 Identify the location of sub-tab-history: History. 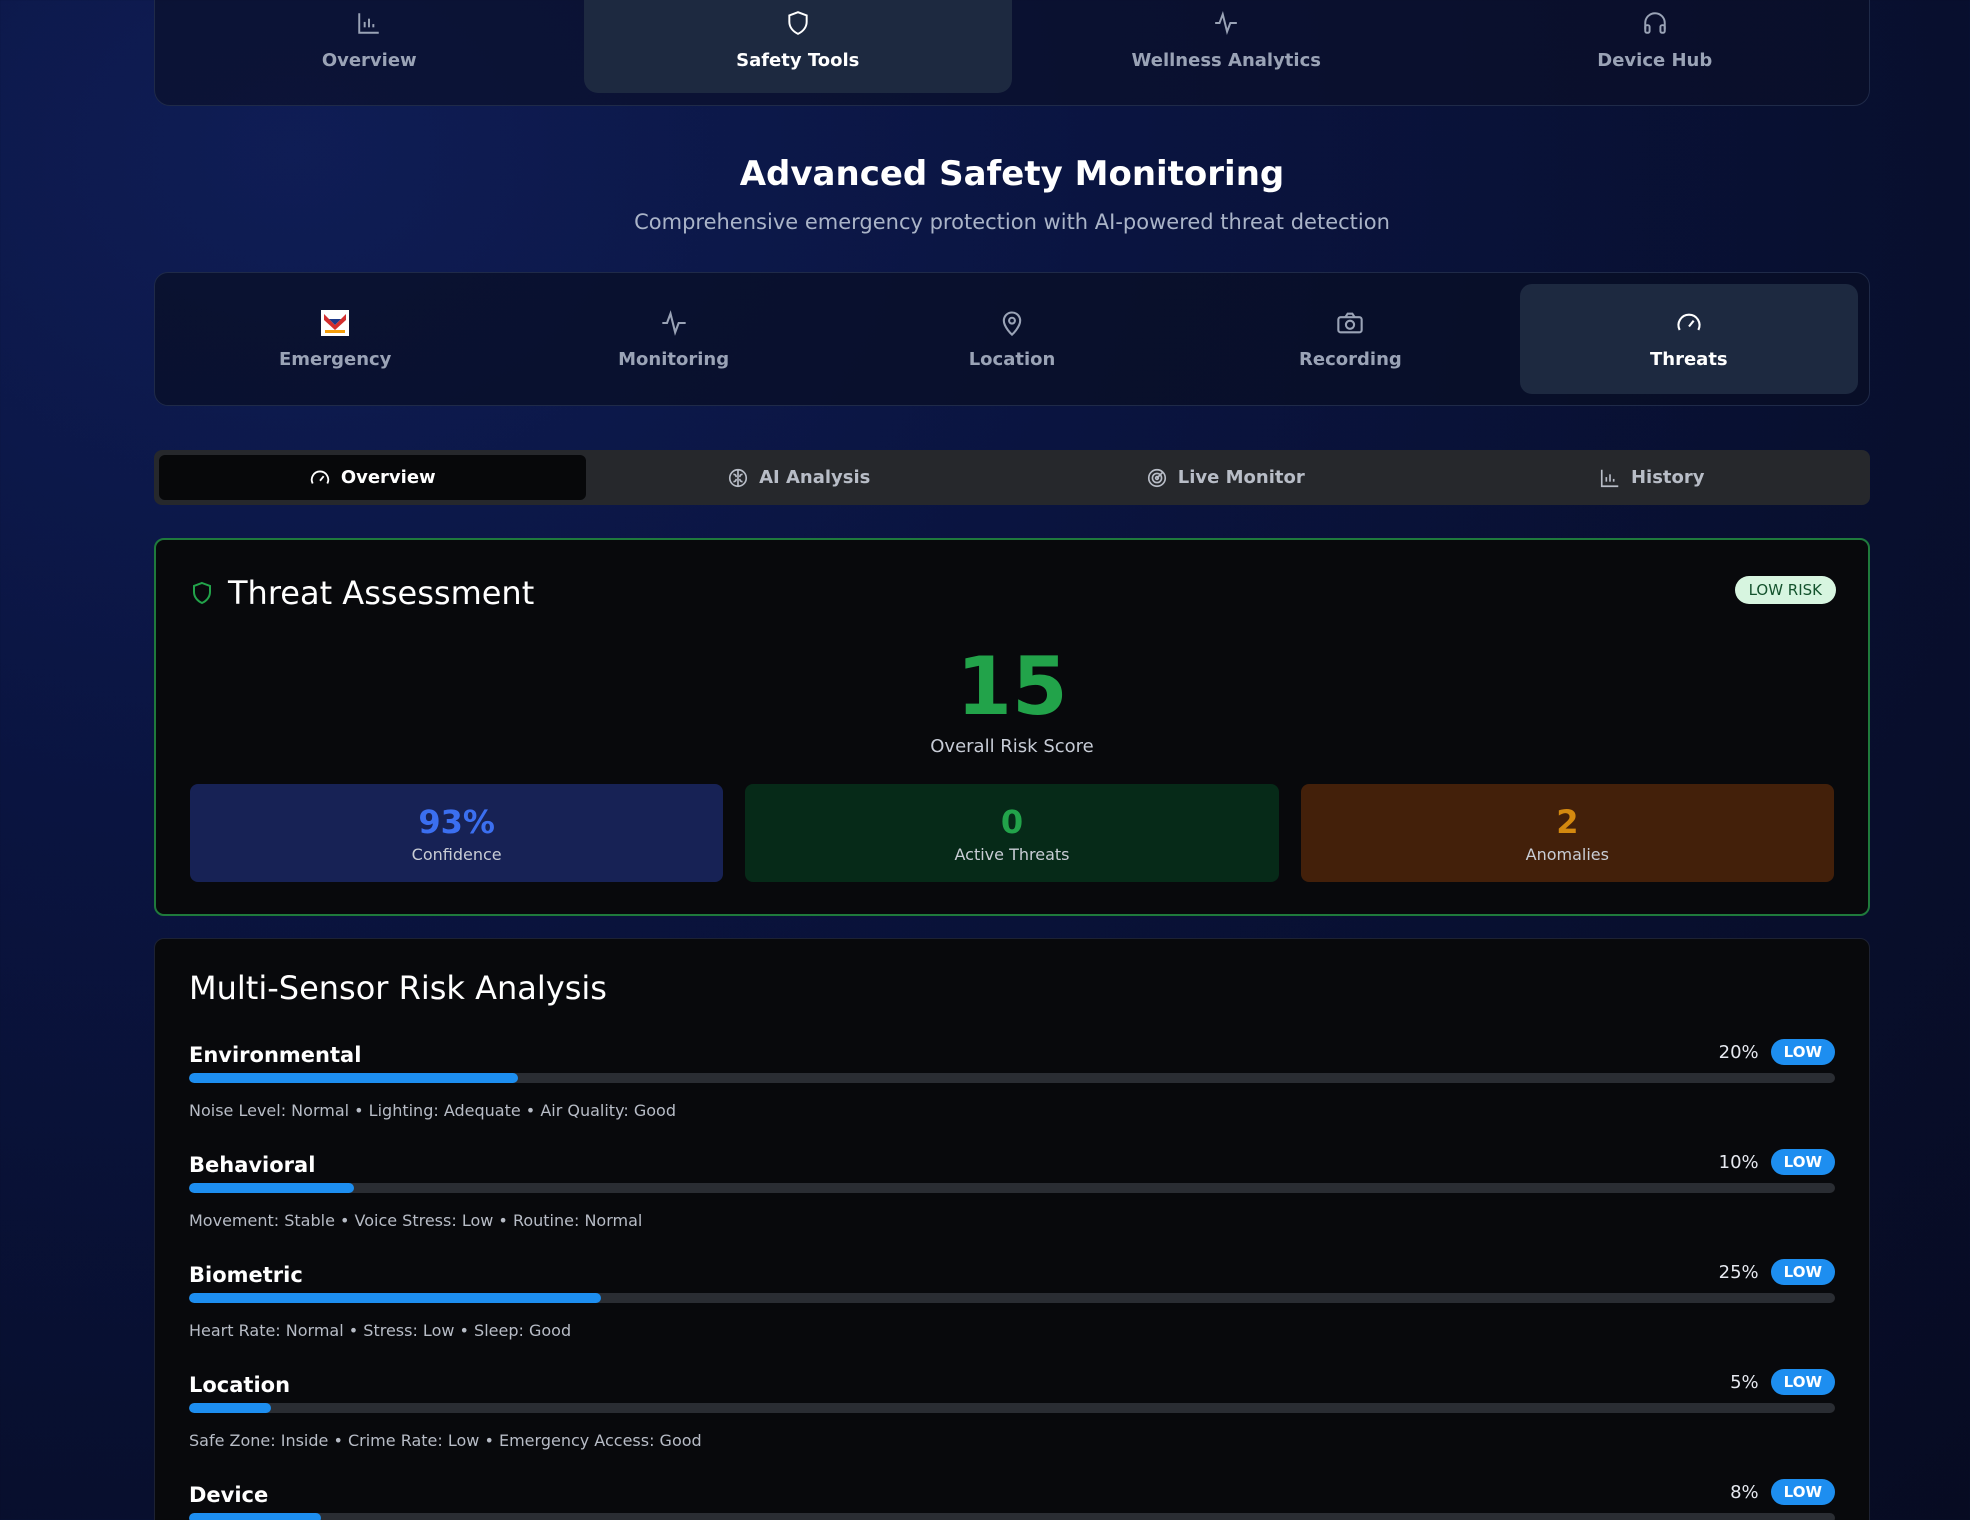
(1652, 477).